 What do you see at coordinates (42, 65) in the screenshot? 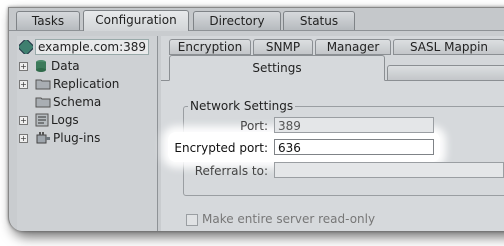
I see `database-icon` at bounding box center [42, 65].